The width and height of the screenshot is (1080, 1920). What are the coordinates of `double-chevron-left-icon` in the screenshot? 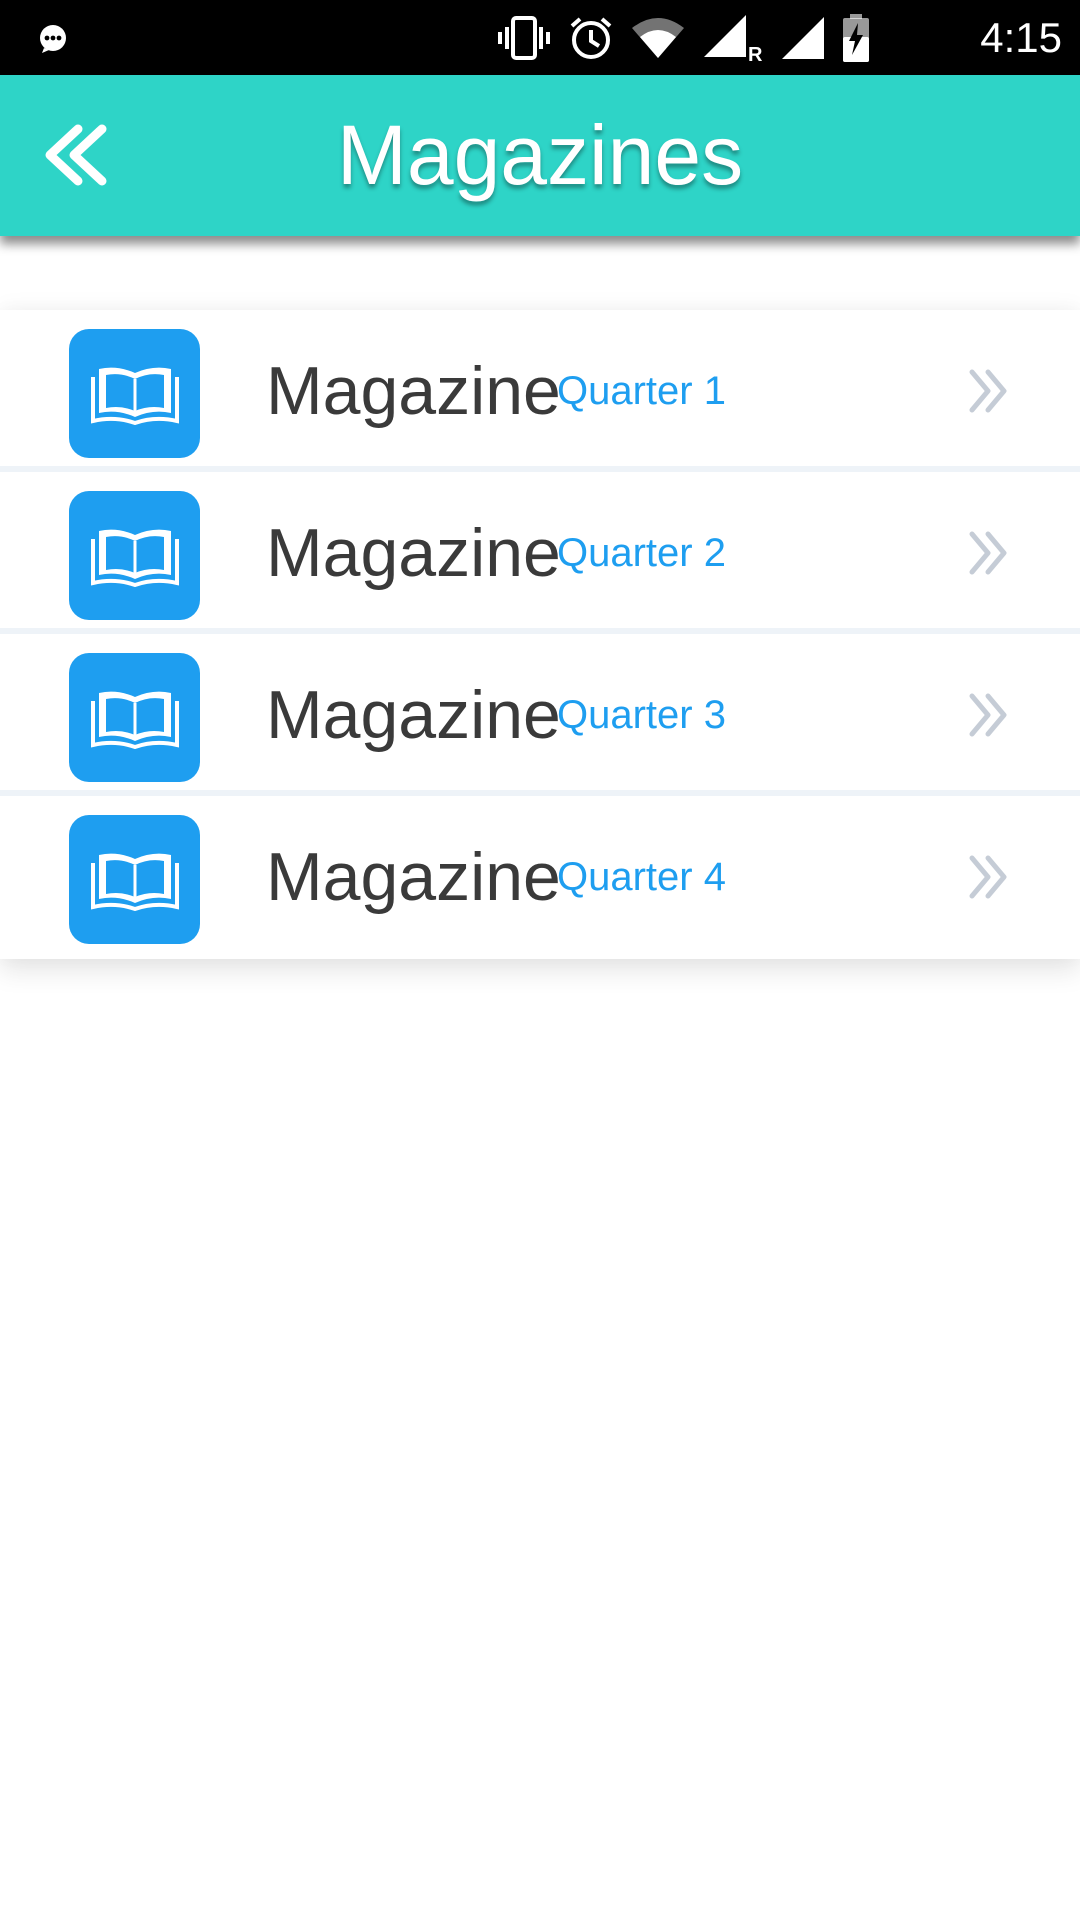 It's located at (76, 155).